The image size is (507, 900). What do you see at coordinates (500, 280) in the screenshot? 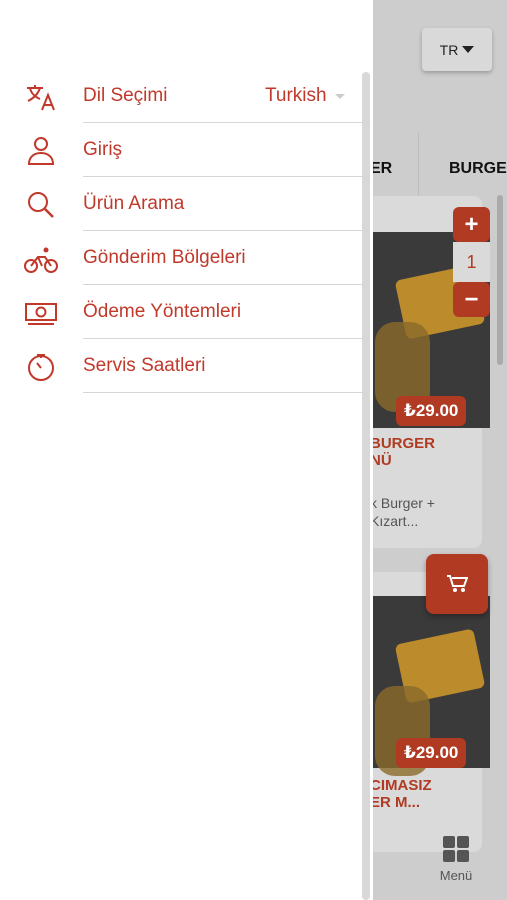
I see `scrollbar` at bounding box center [500, 280].